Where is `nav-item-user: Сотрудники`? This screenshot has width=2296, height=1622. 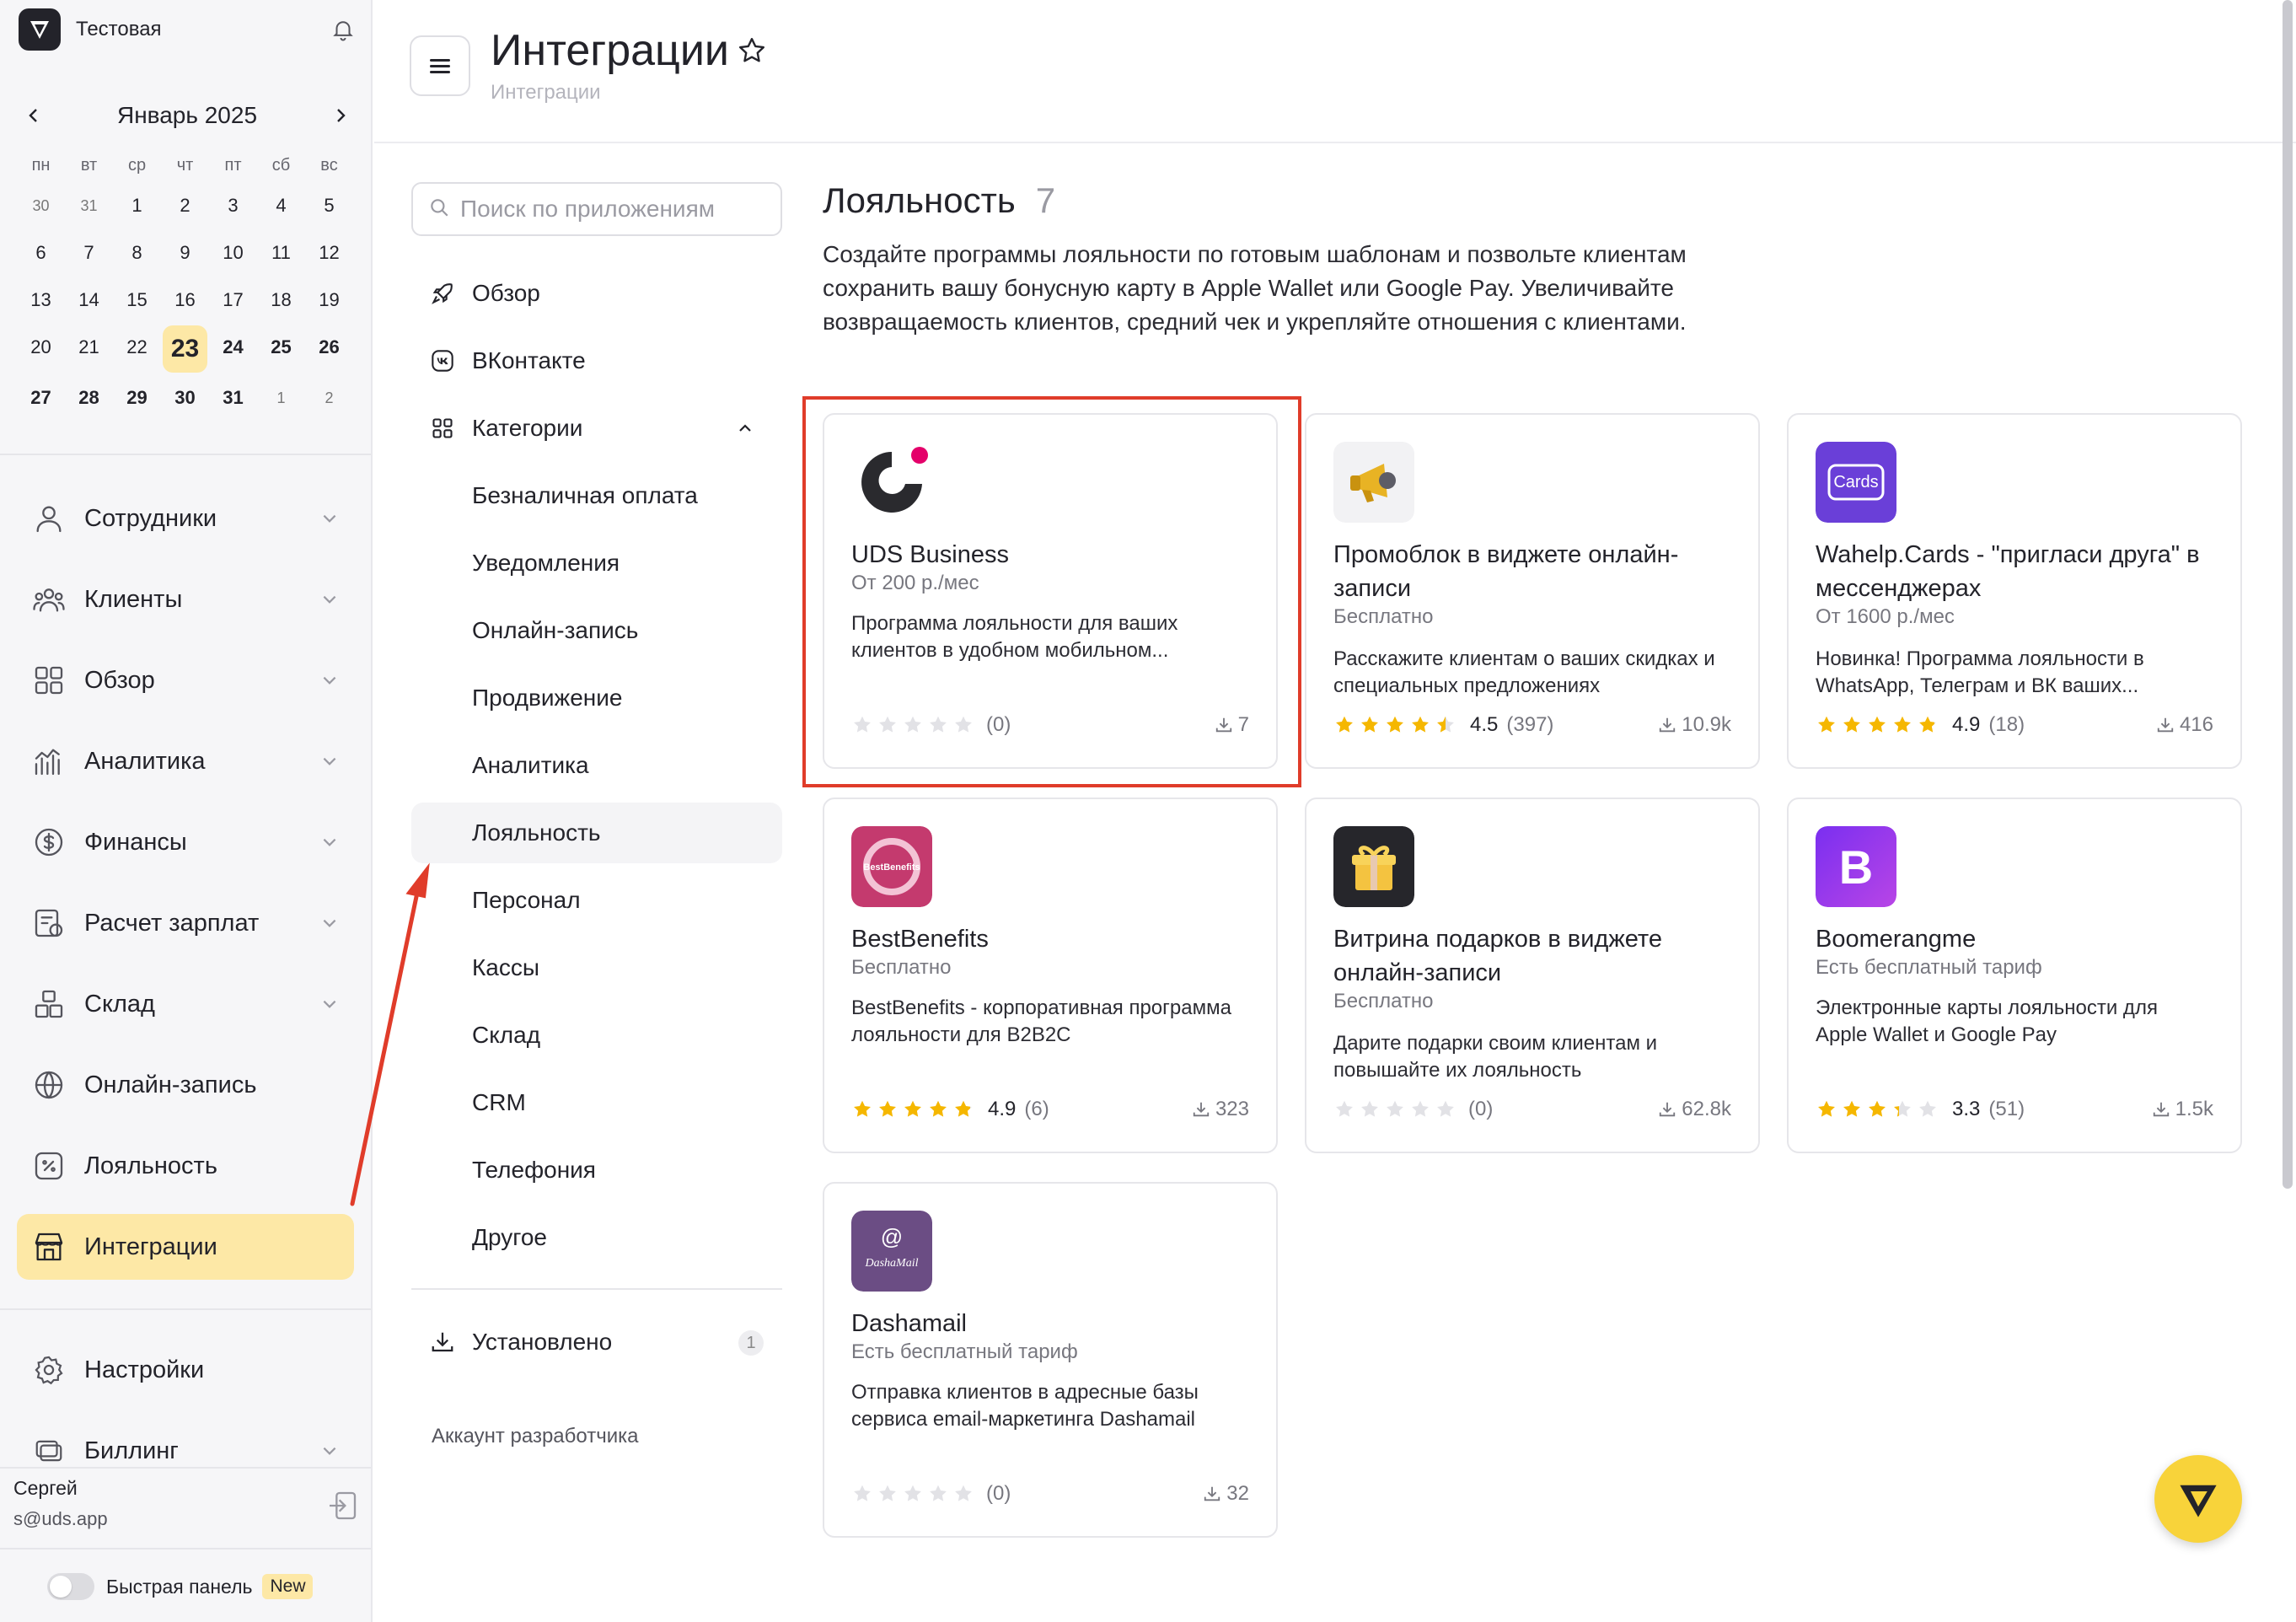
nav-item-user: Сотрудники is located at coordinates (185, 518).